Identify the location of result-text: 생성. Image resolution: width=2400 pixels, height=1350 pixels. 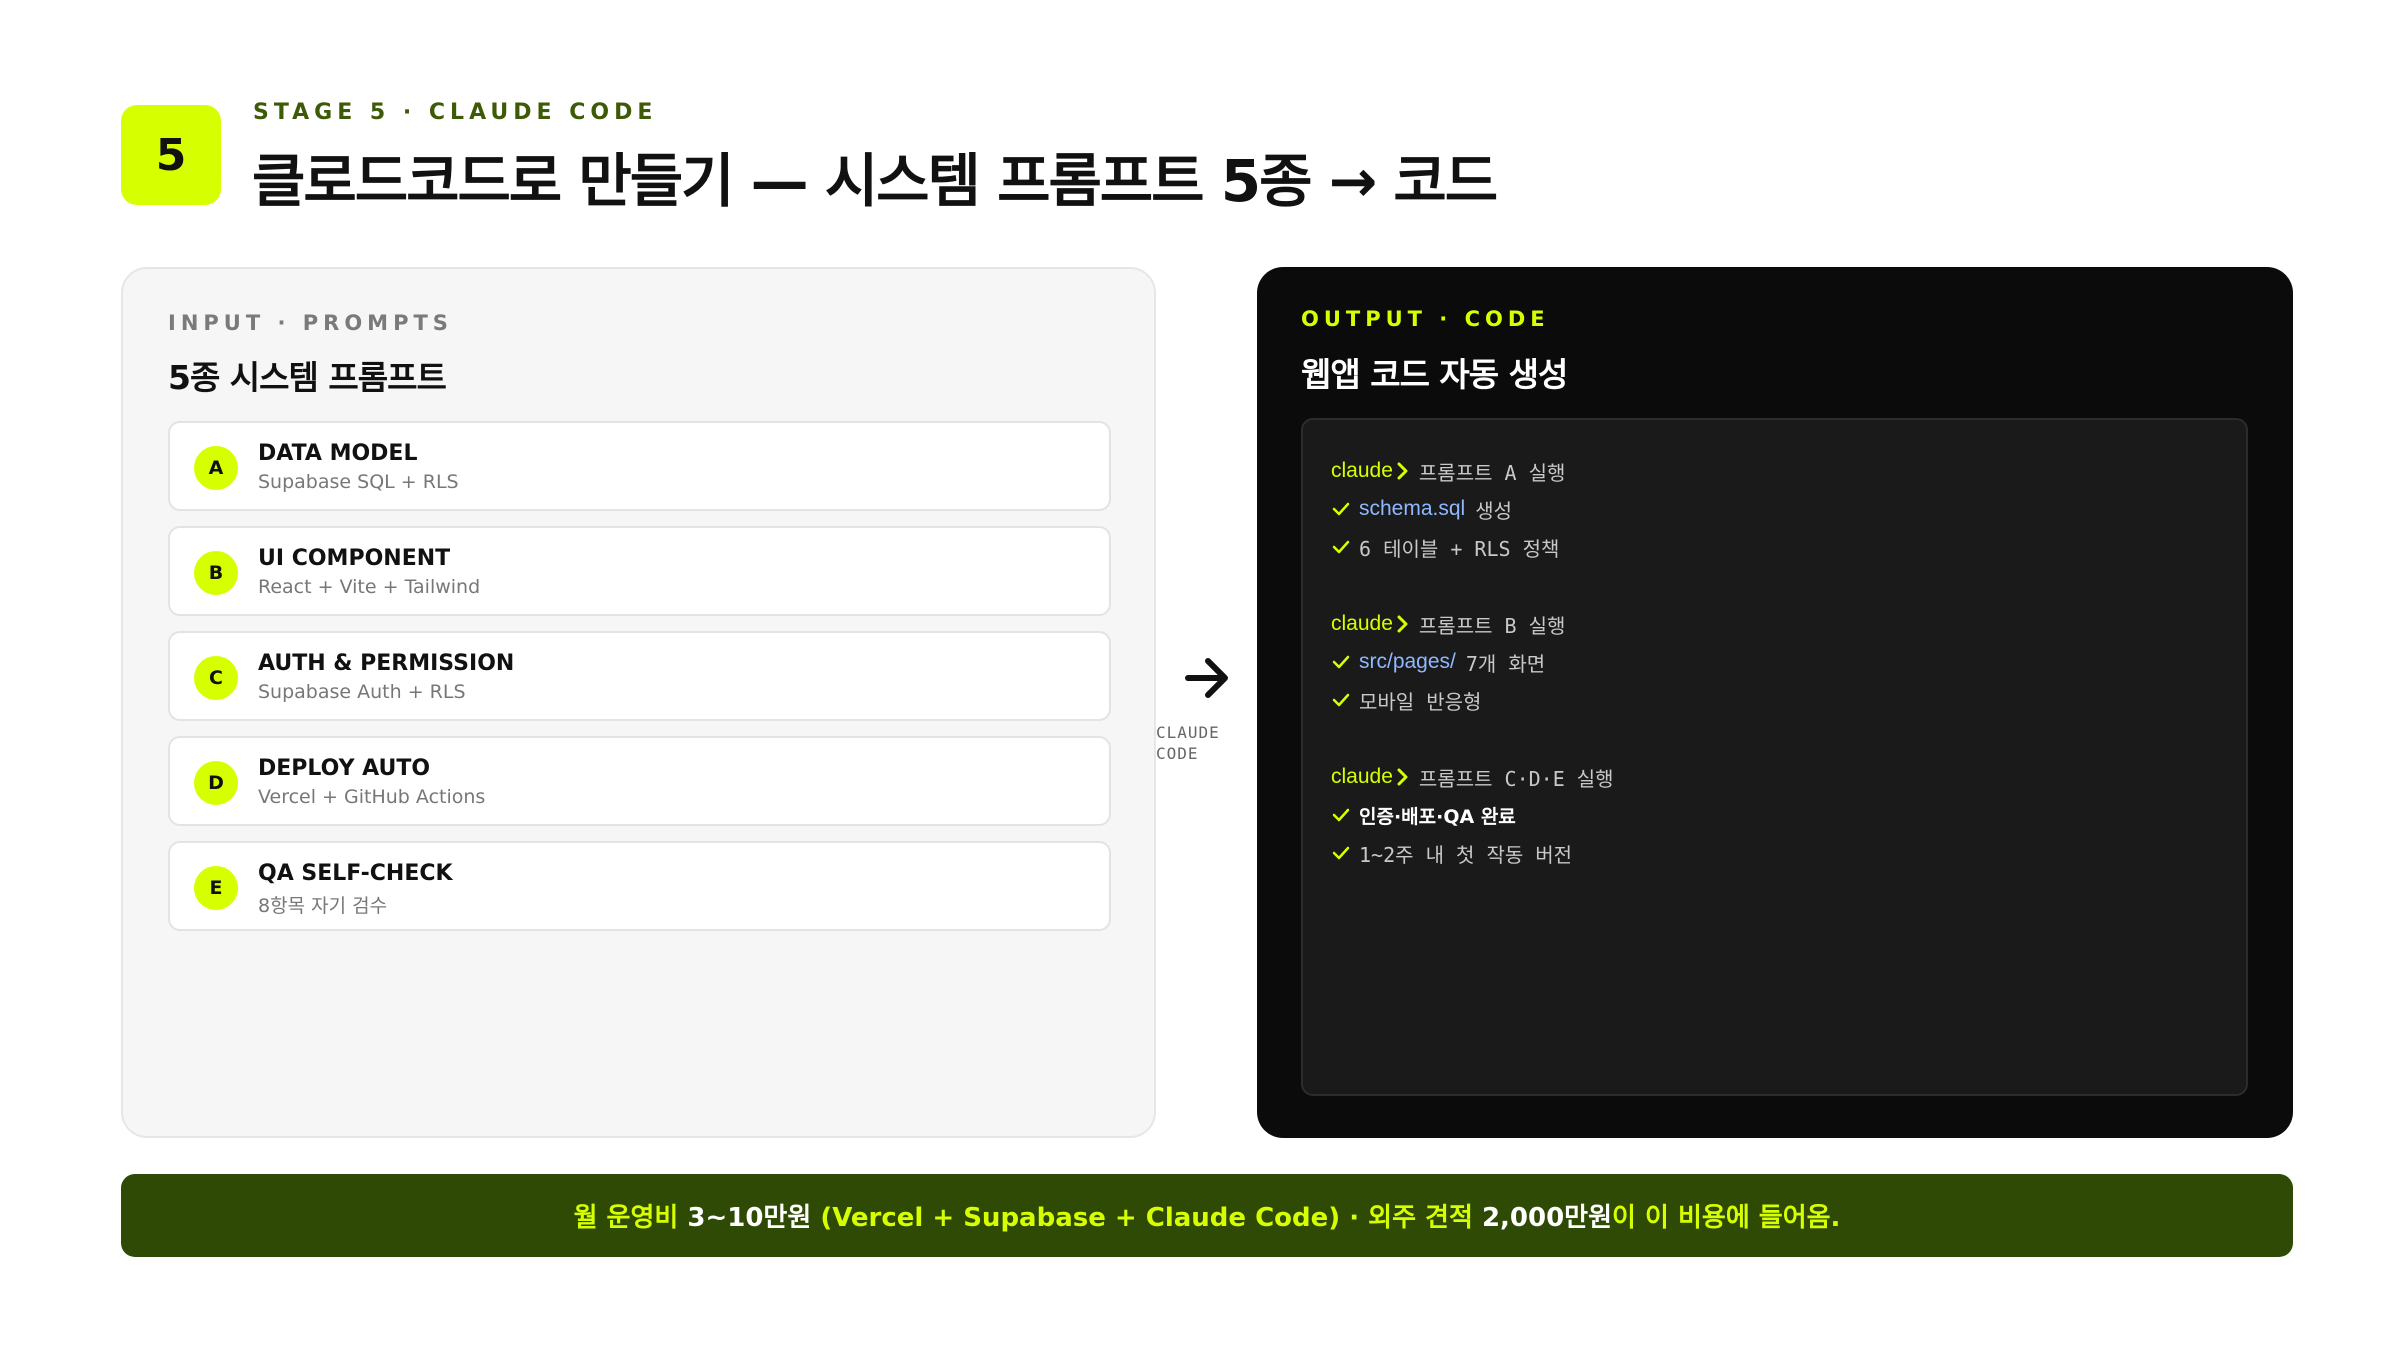
(1494, 510).